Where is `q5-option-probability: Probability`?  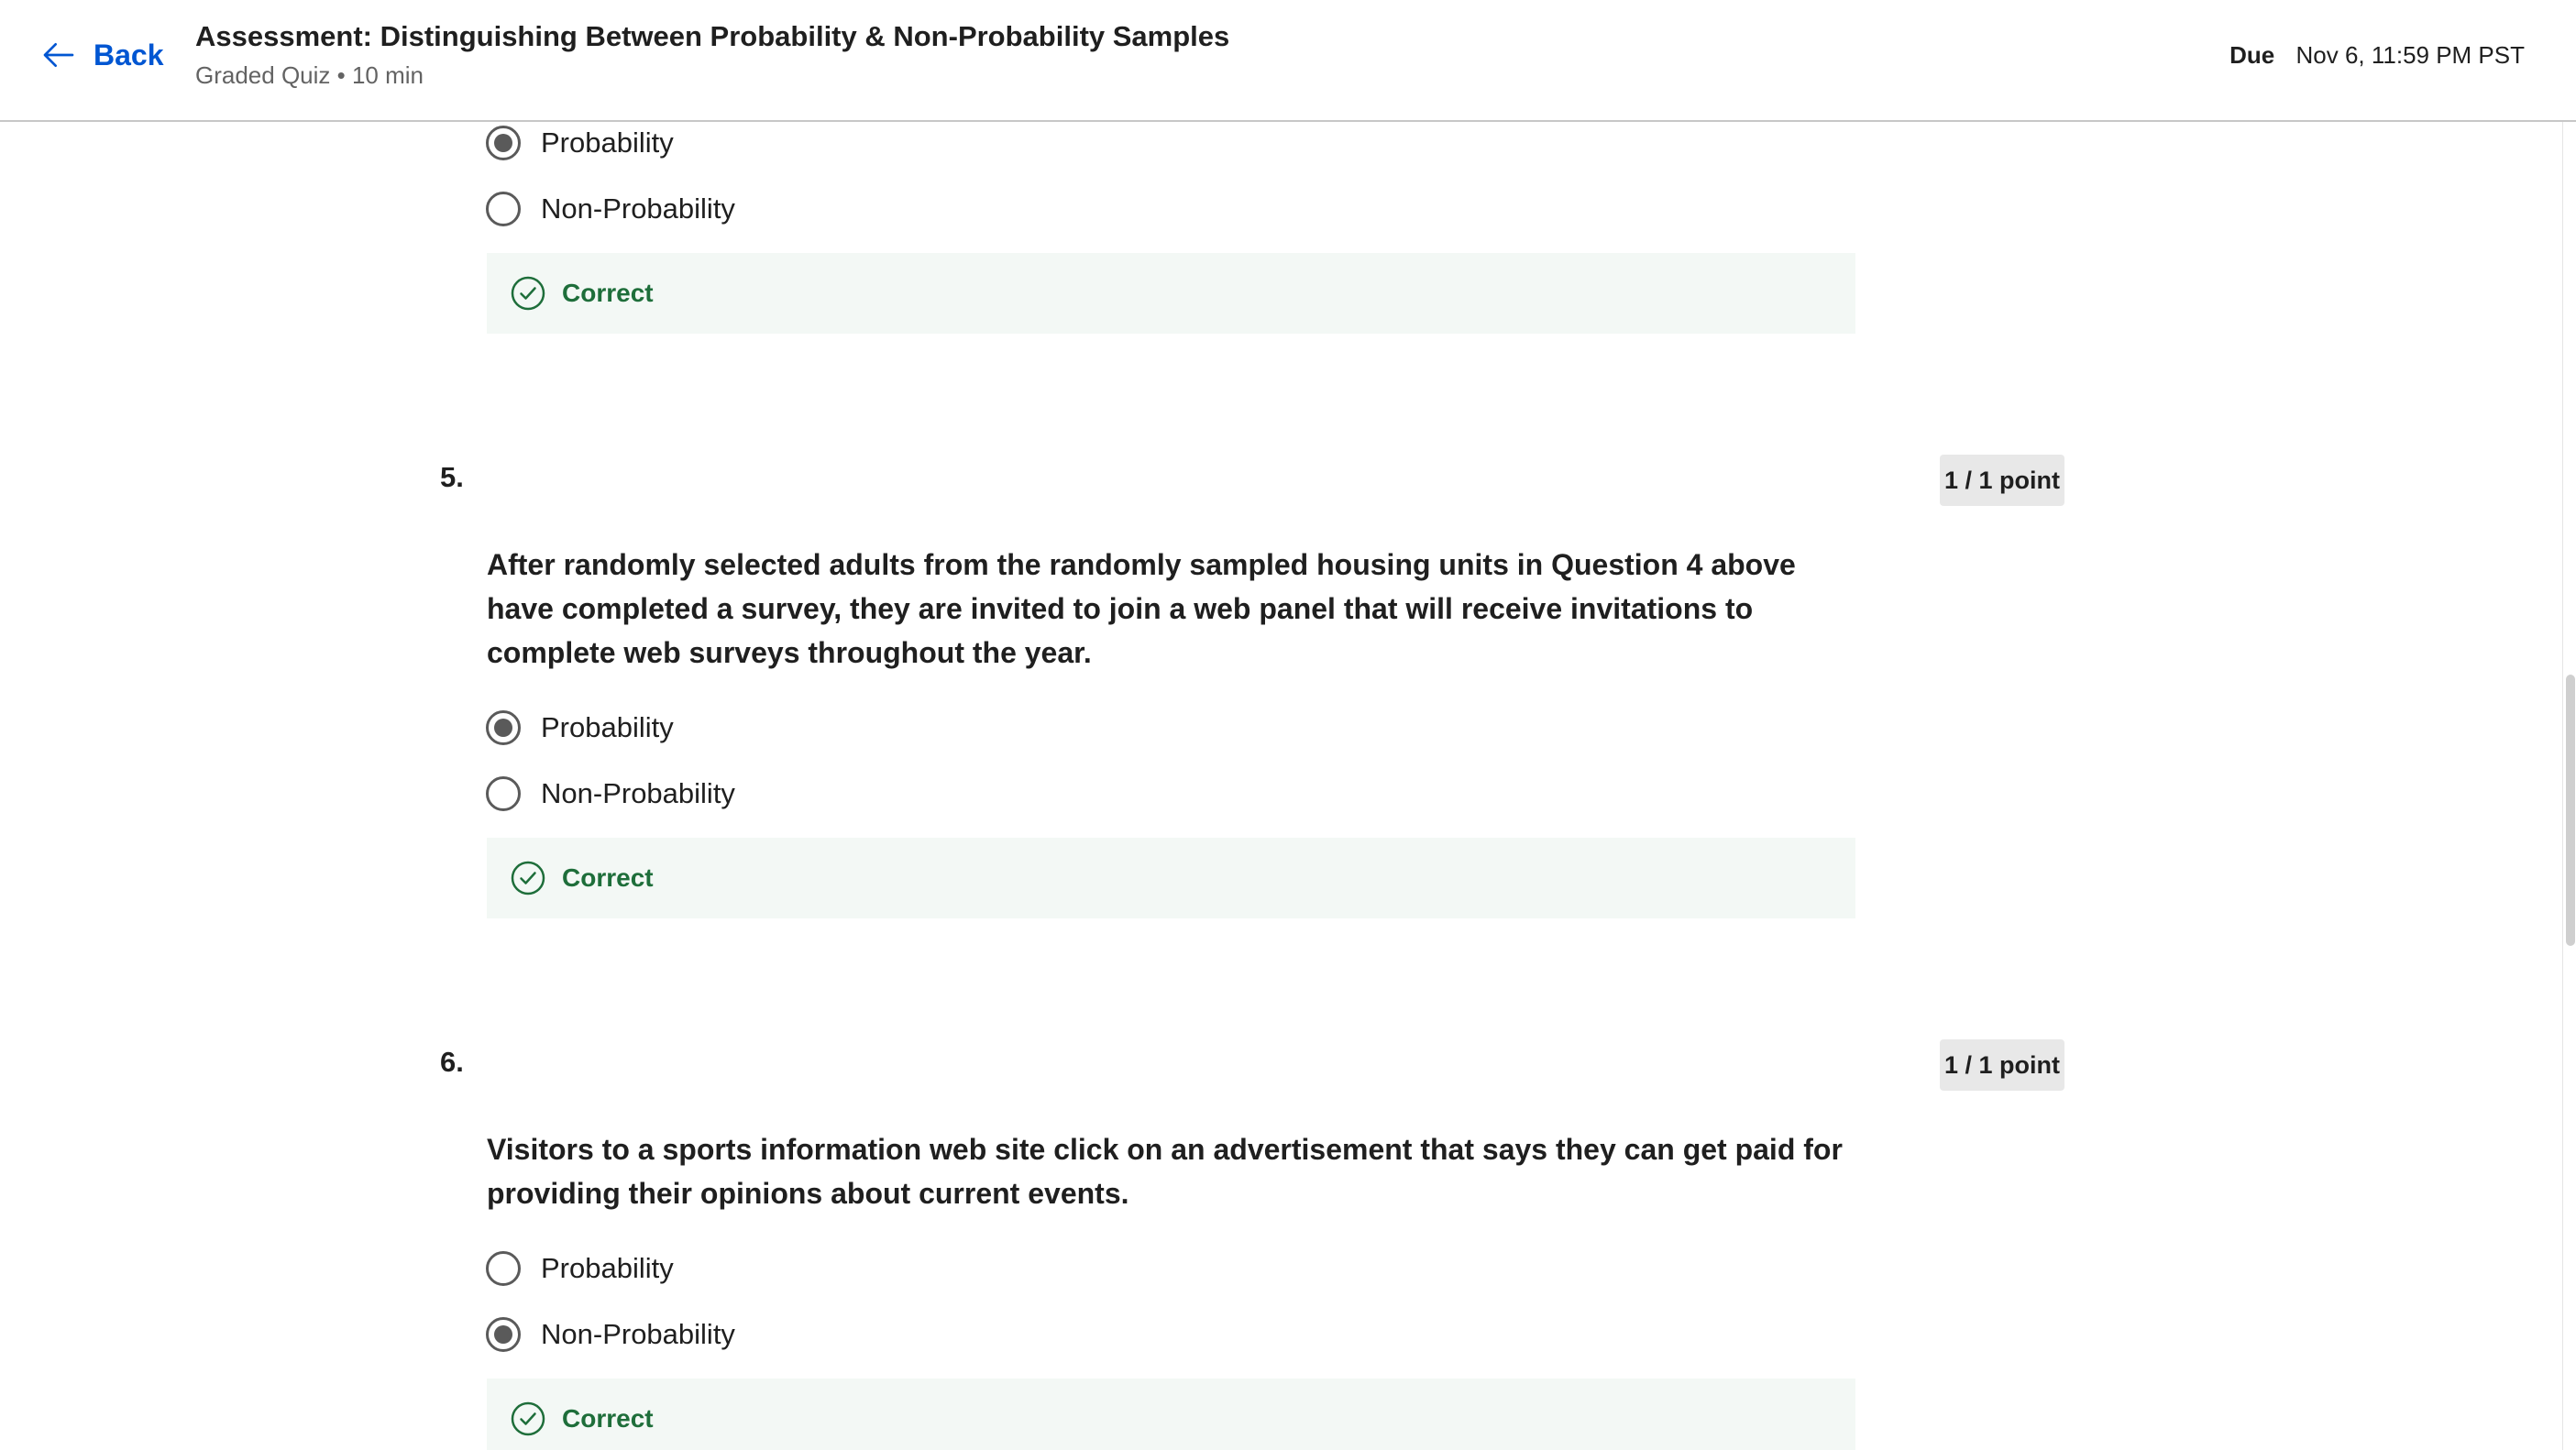 q5-option-probability: Probability is located at coordinates (580, 728).